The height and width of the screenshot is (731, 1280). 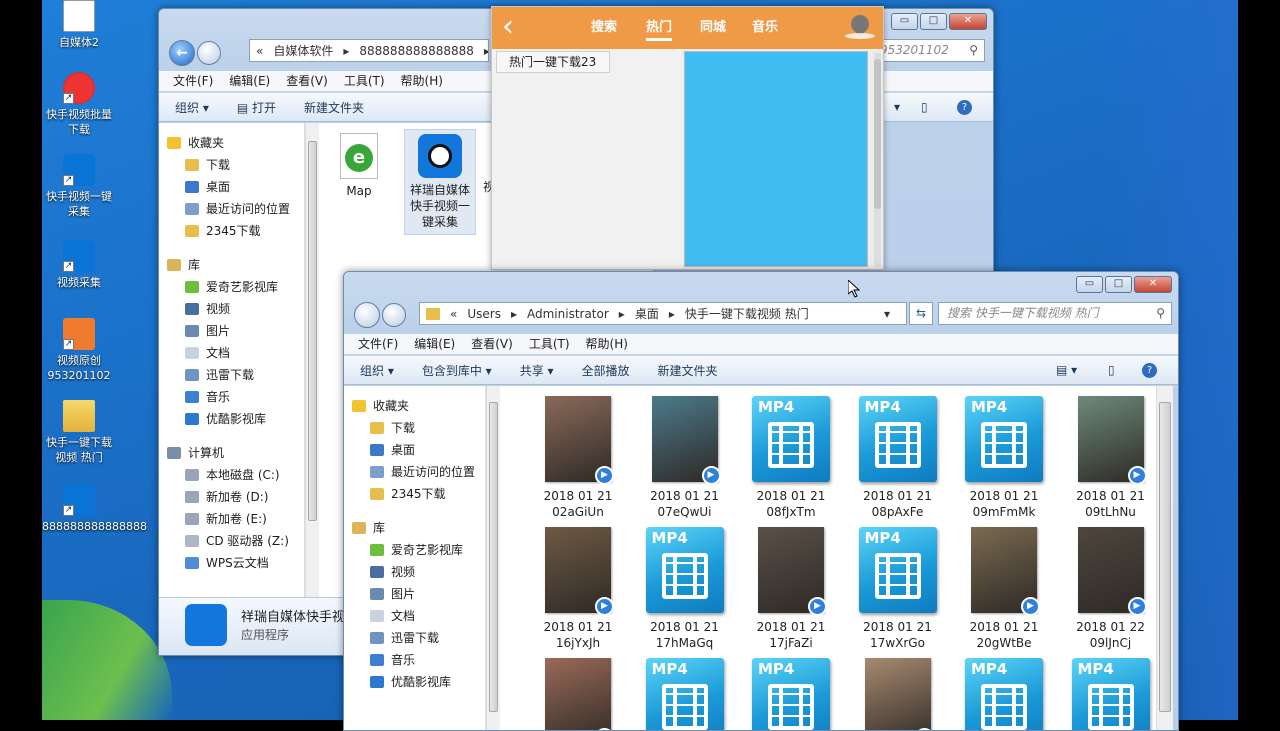 I want to click on video-file: ▶ 2018 01 21 20gWtBe, so click(x=1004, y=589).